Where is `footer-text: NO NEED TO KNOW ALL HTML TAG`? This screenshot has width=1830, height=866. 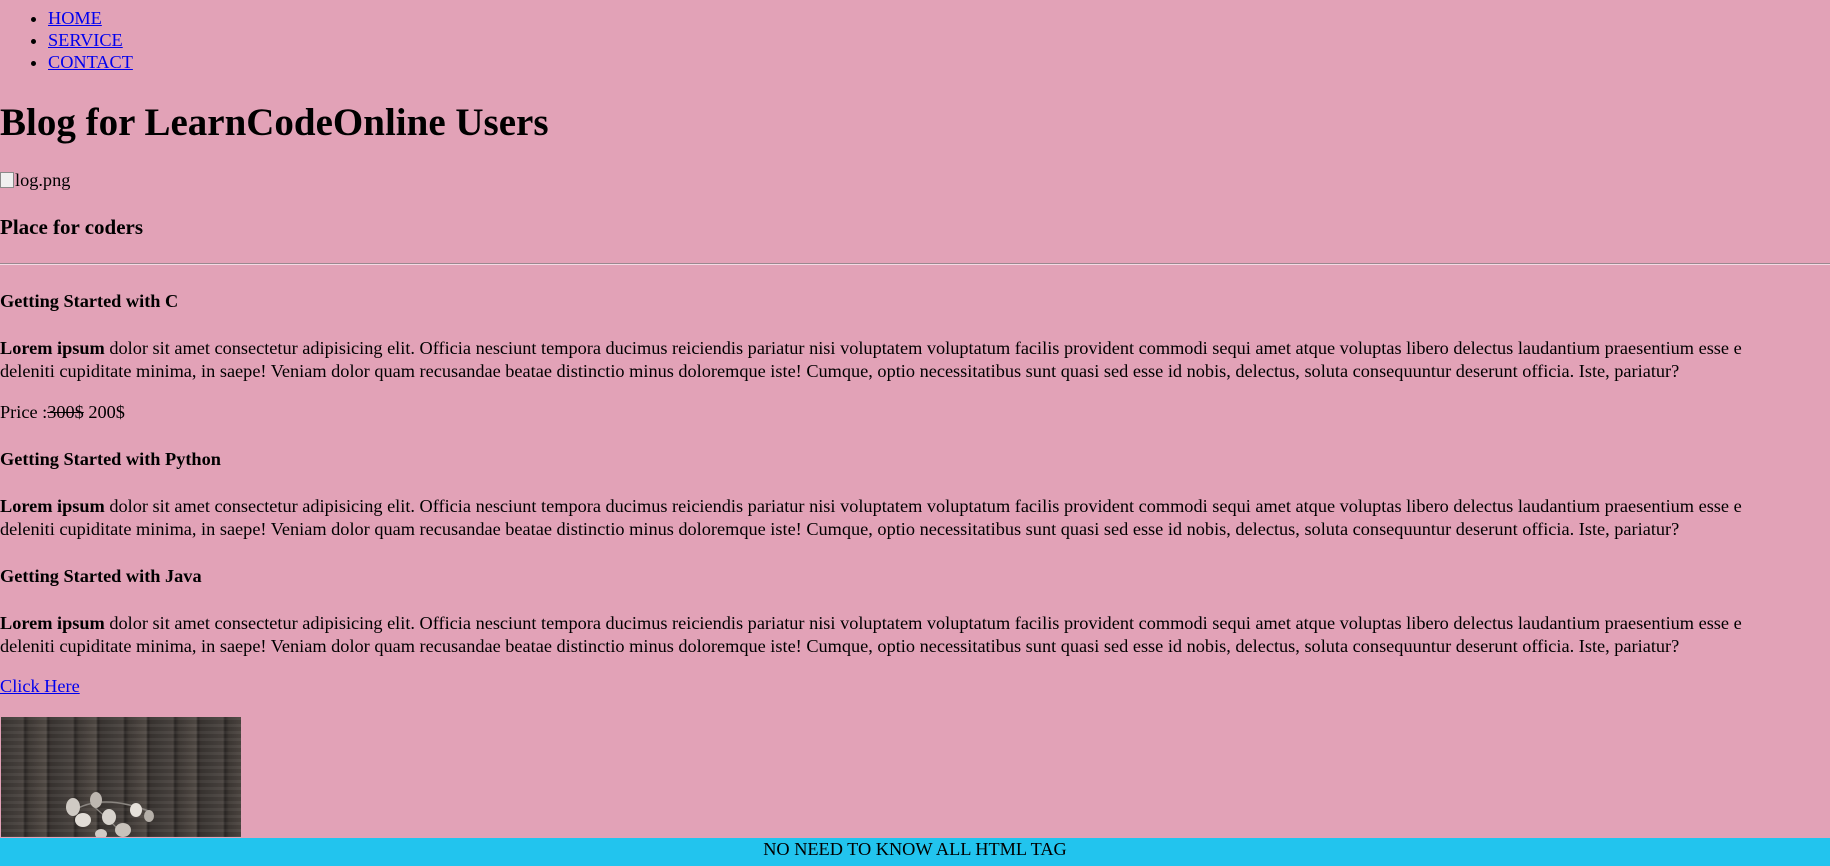
footer-text: NO NEED TO KNOW ALL HTML TAG is located at coordinates (915, 849).